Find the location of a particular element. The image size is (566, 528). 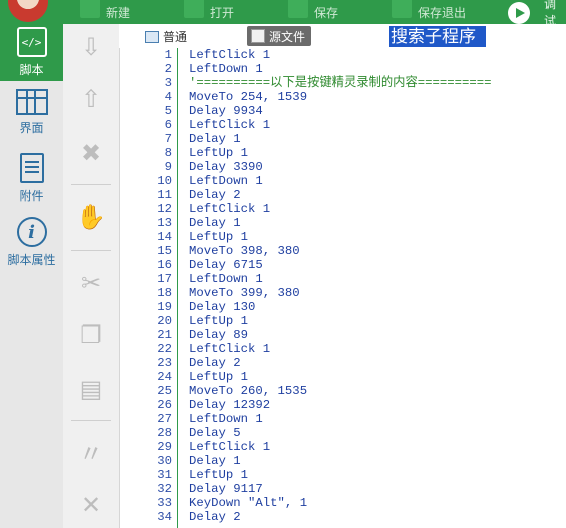

code-text: LeftUp 1 is located at coordinates (219, 321).